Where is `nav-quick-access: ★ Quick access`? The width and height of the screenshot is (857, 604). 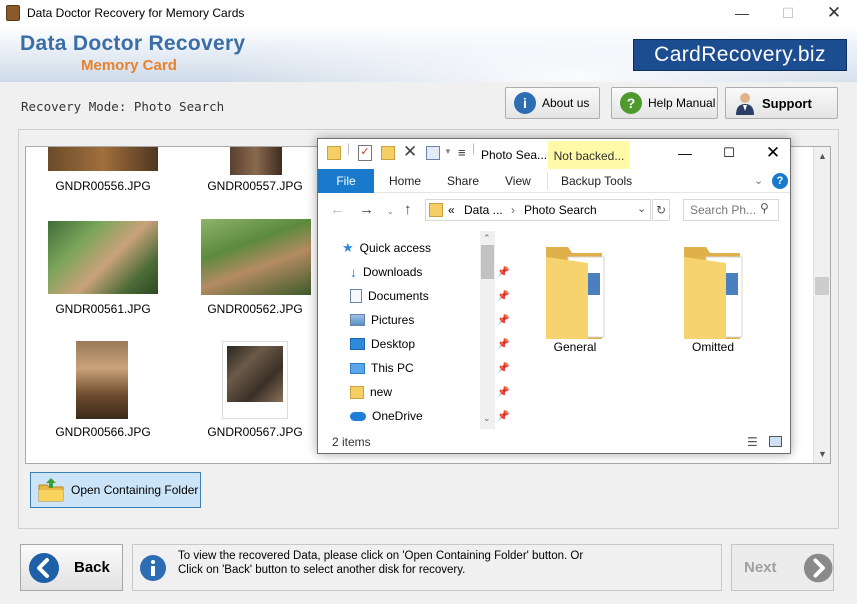 nav-quick-access: ★ Quick access is located at coordinates (422, 248).